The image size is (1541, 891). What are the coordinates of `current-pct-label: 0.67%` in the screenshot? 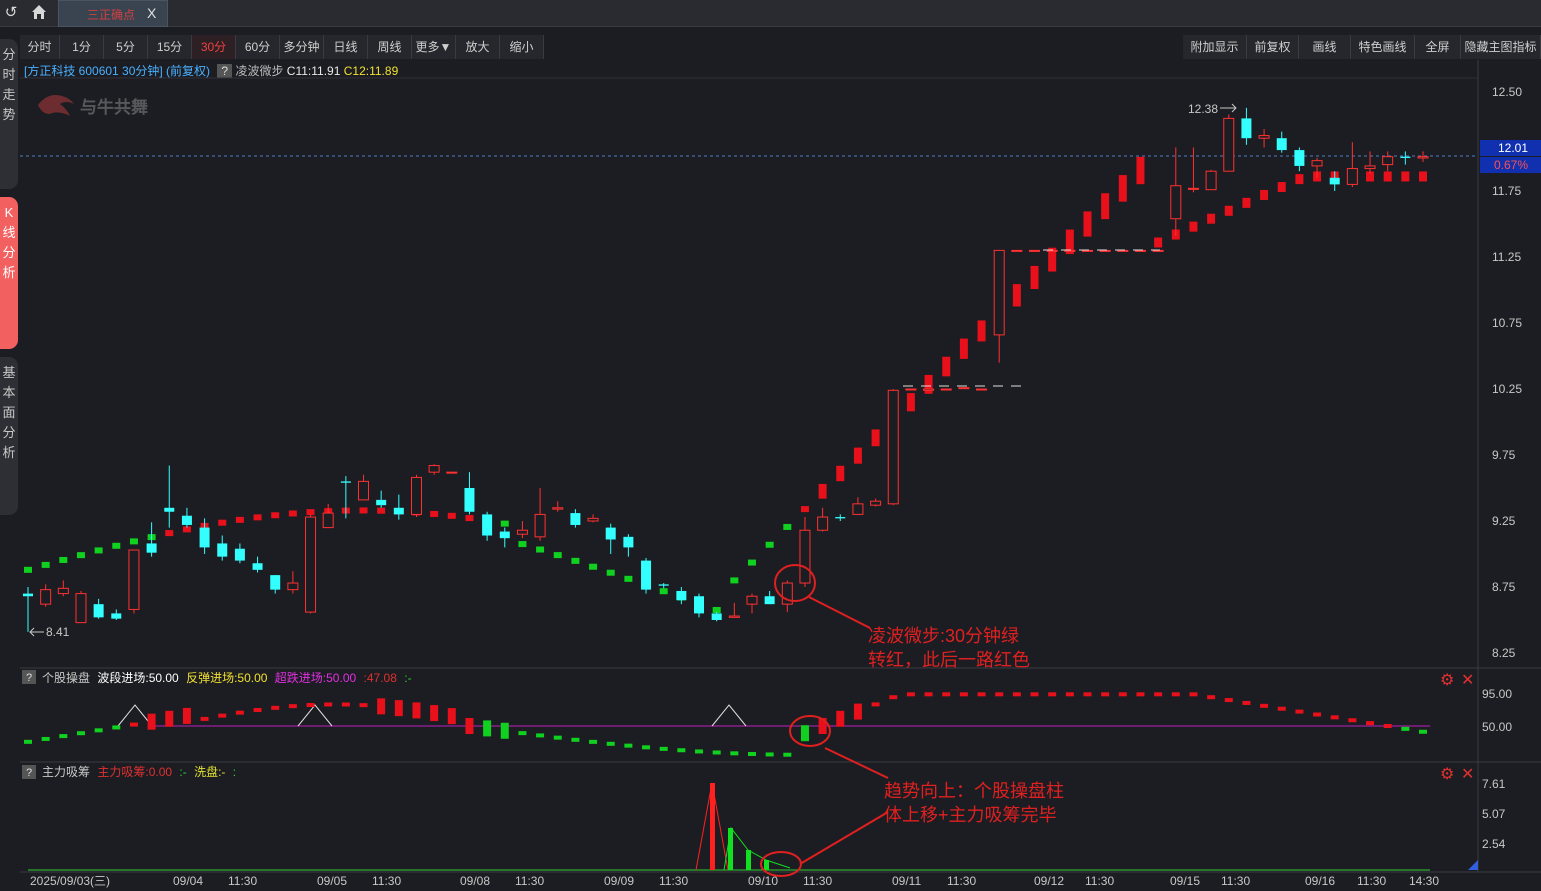 It's located at (1511, 165).